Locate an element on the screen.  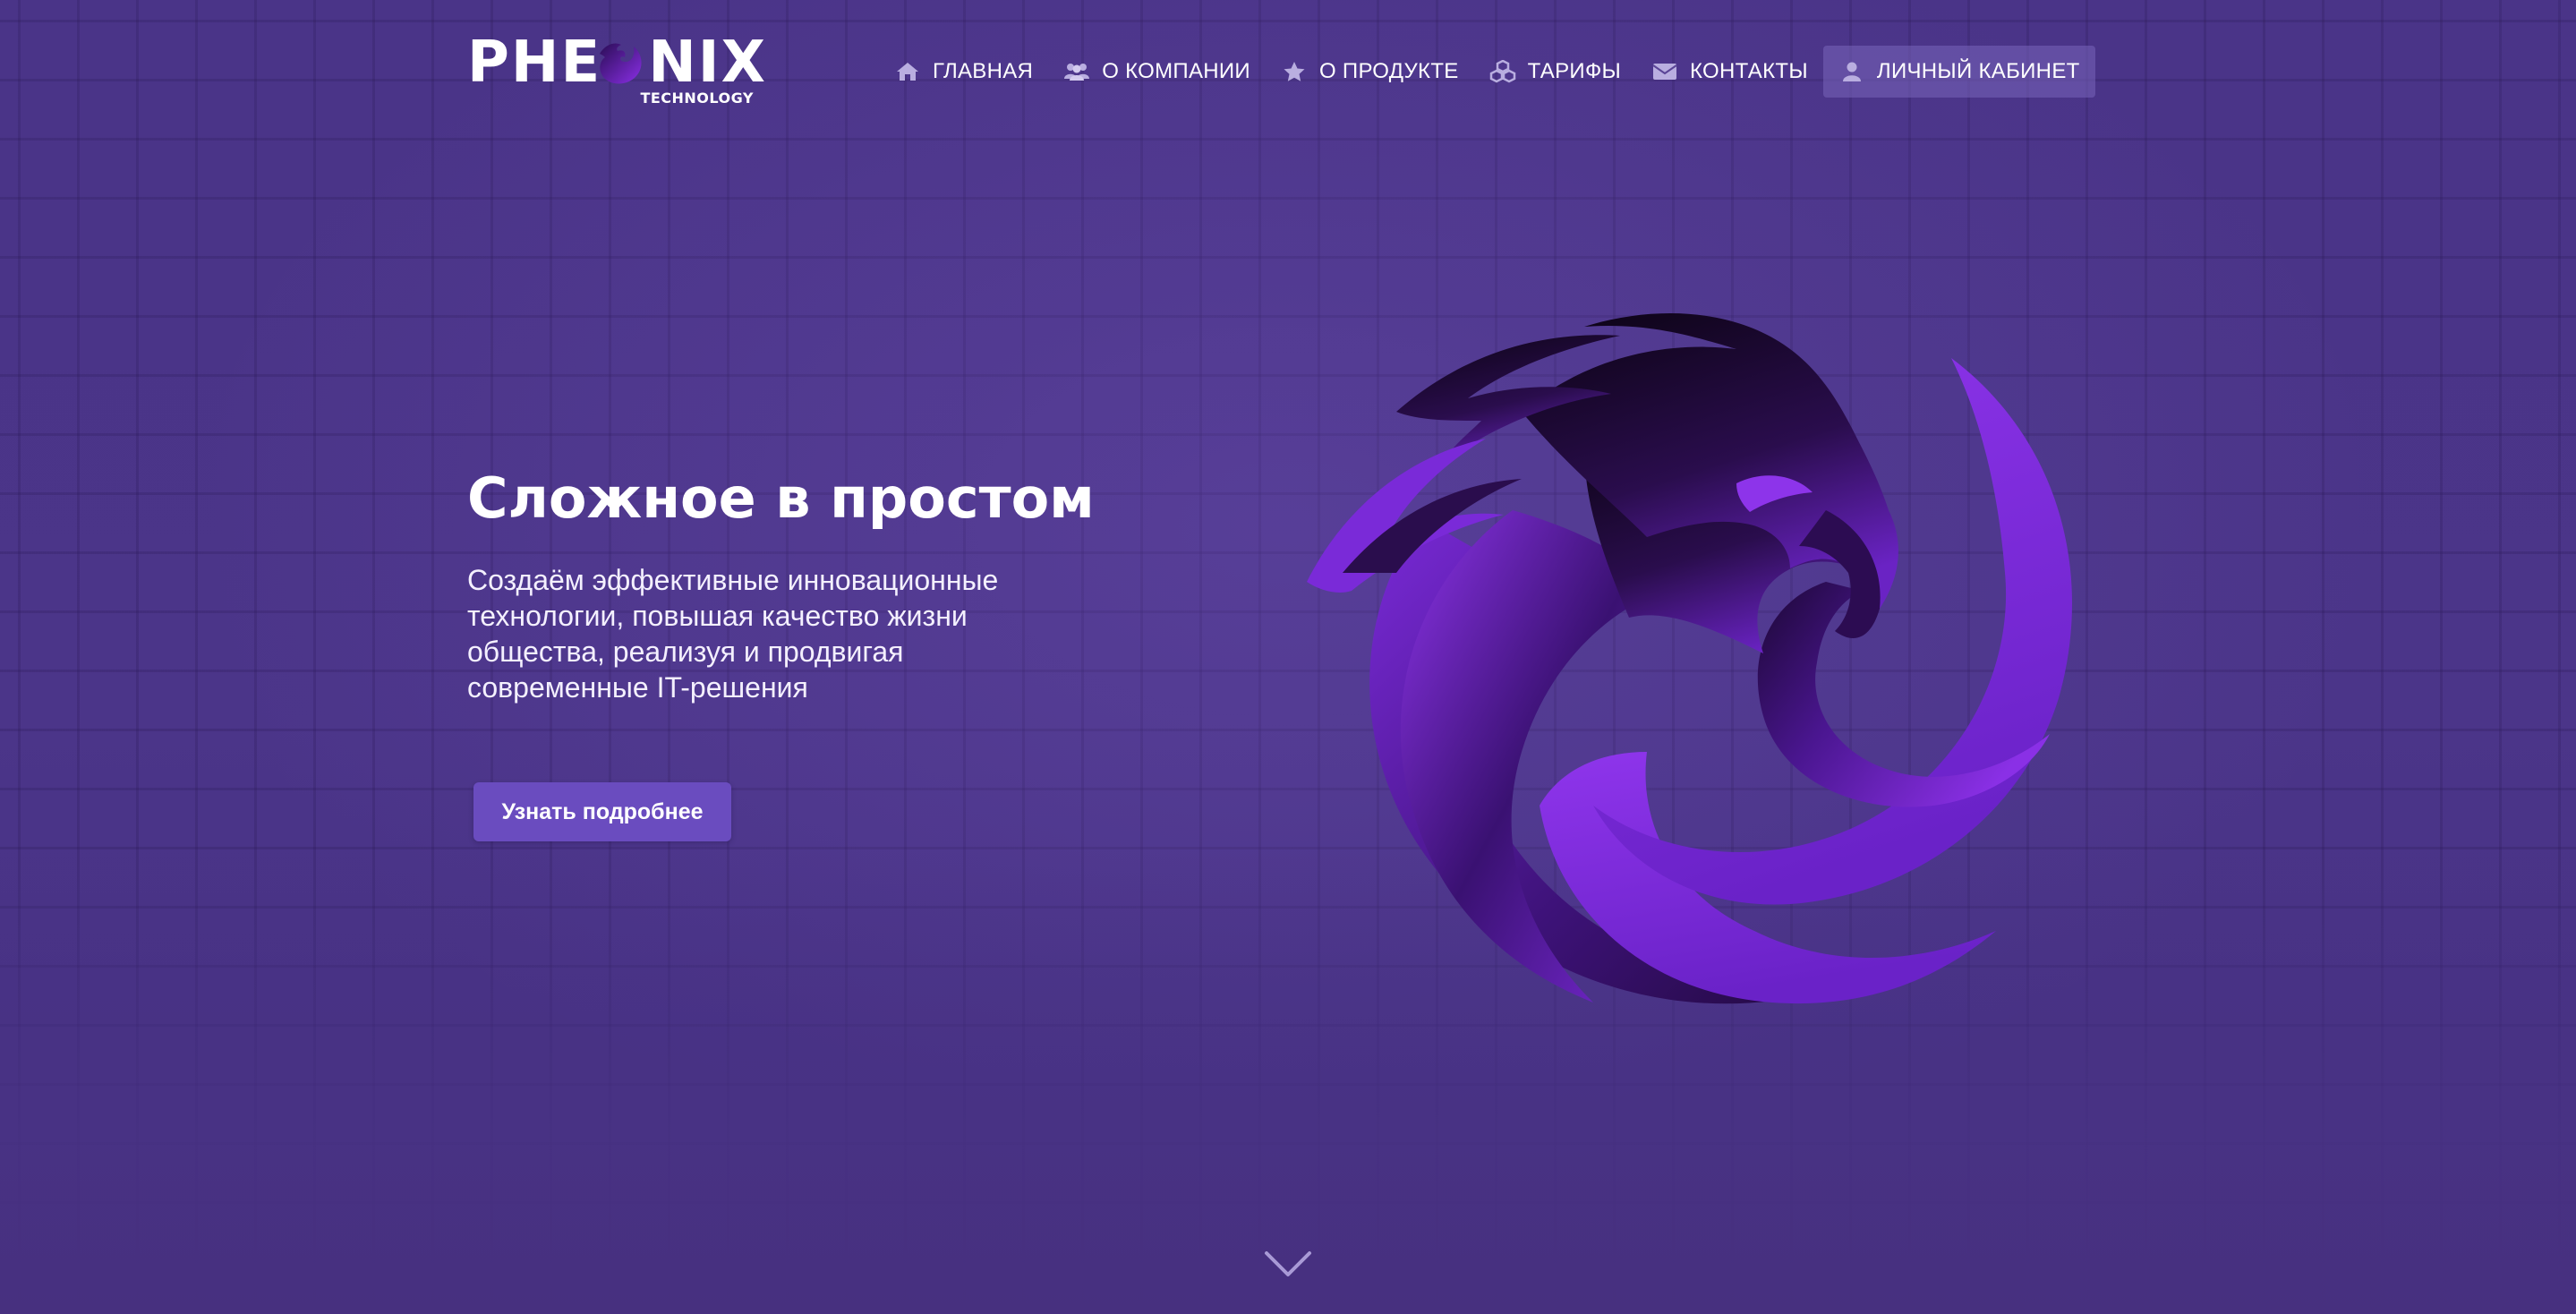
nav-item-tariffs: ТАРИФЫ is located at coordinates (1555, 72).